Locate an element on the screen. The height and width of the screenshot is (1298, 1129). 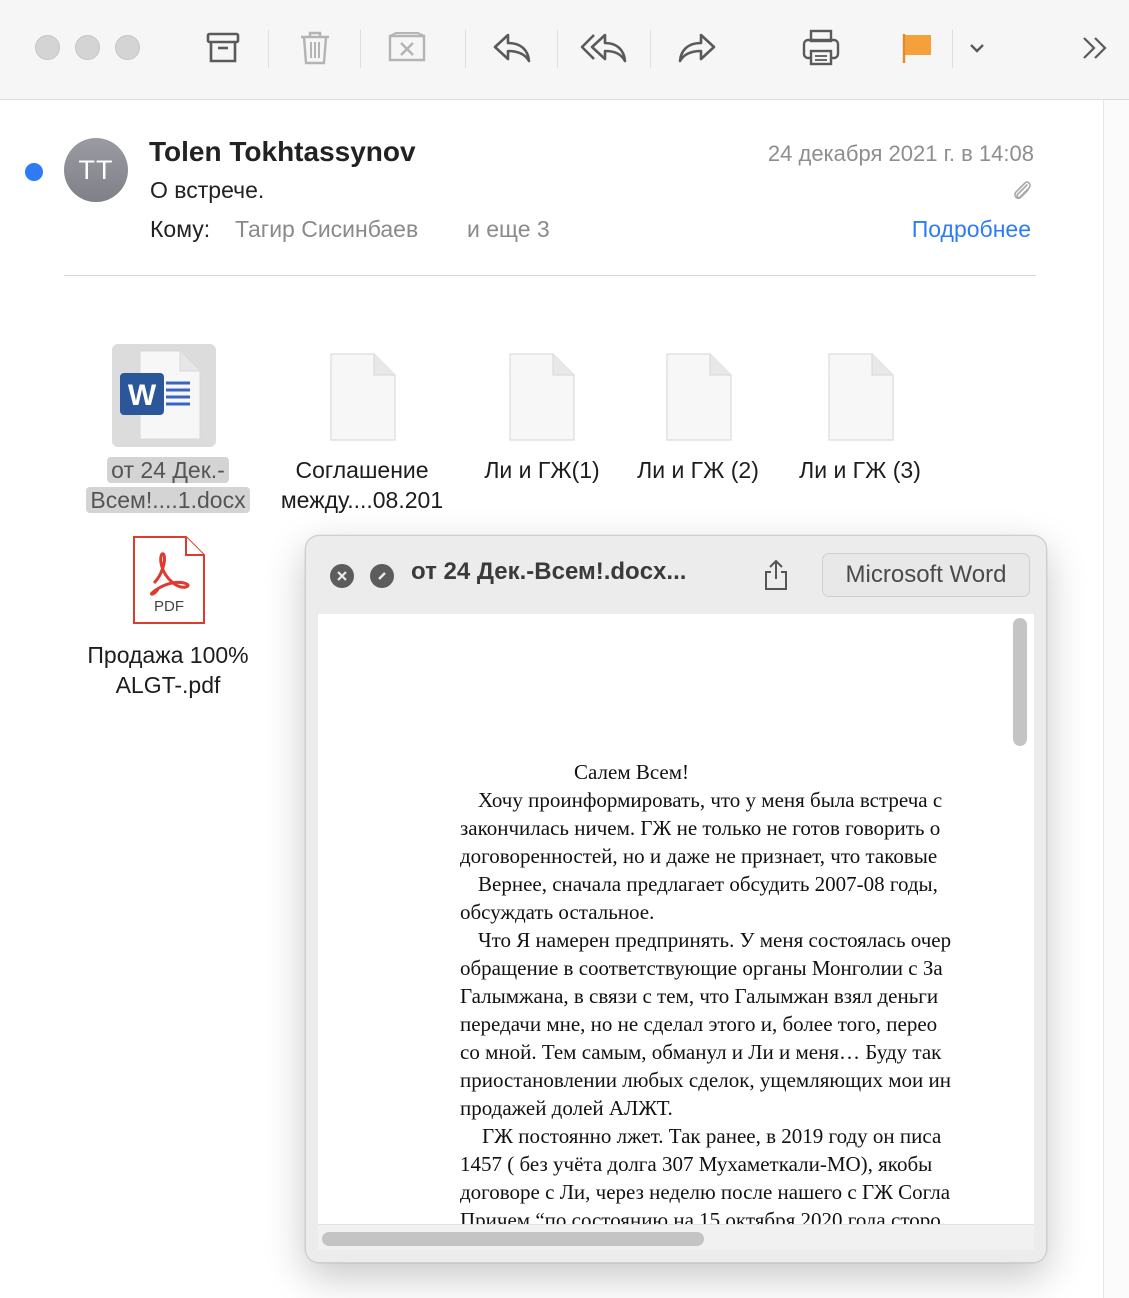
junk-button is located at coordinates (407, 48).